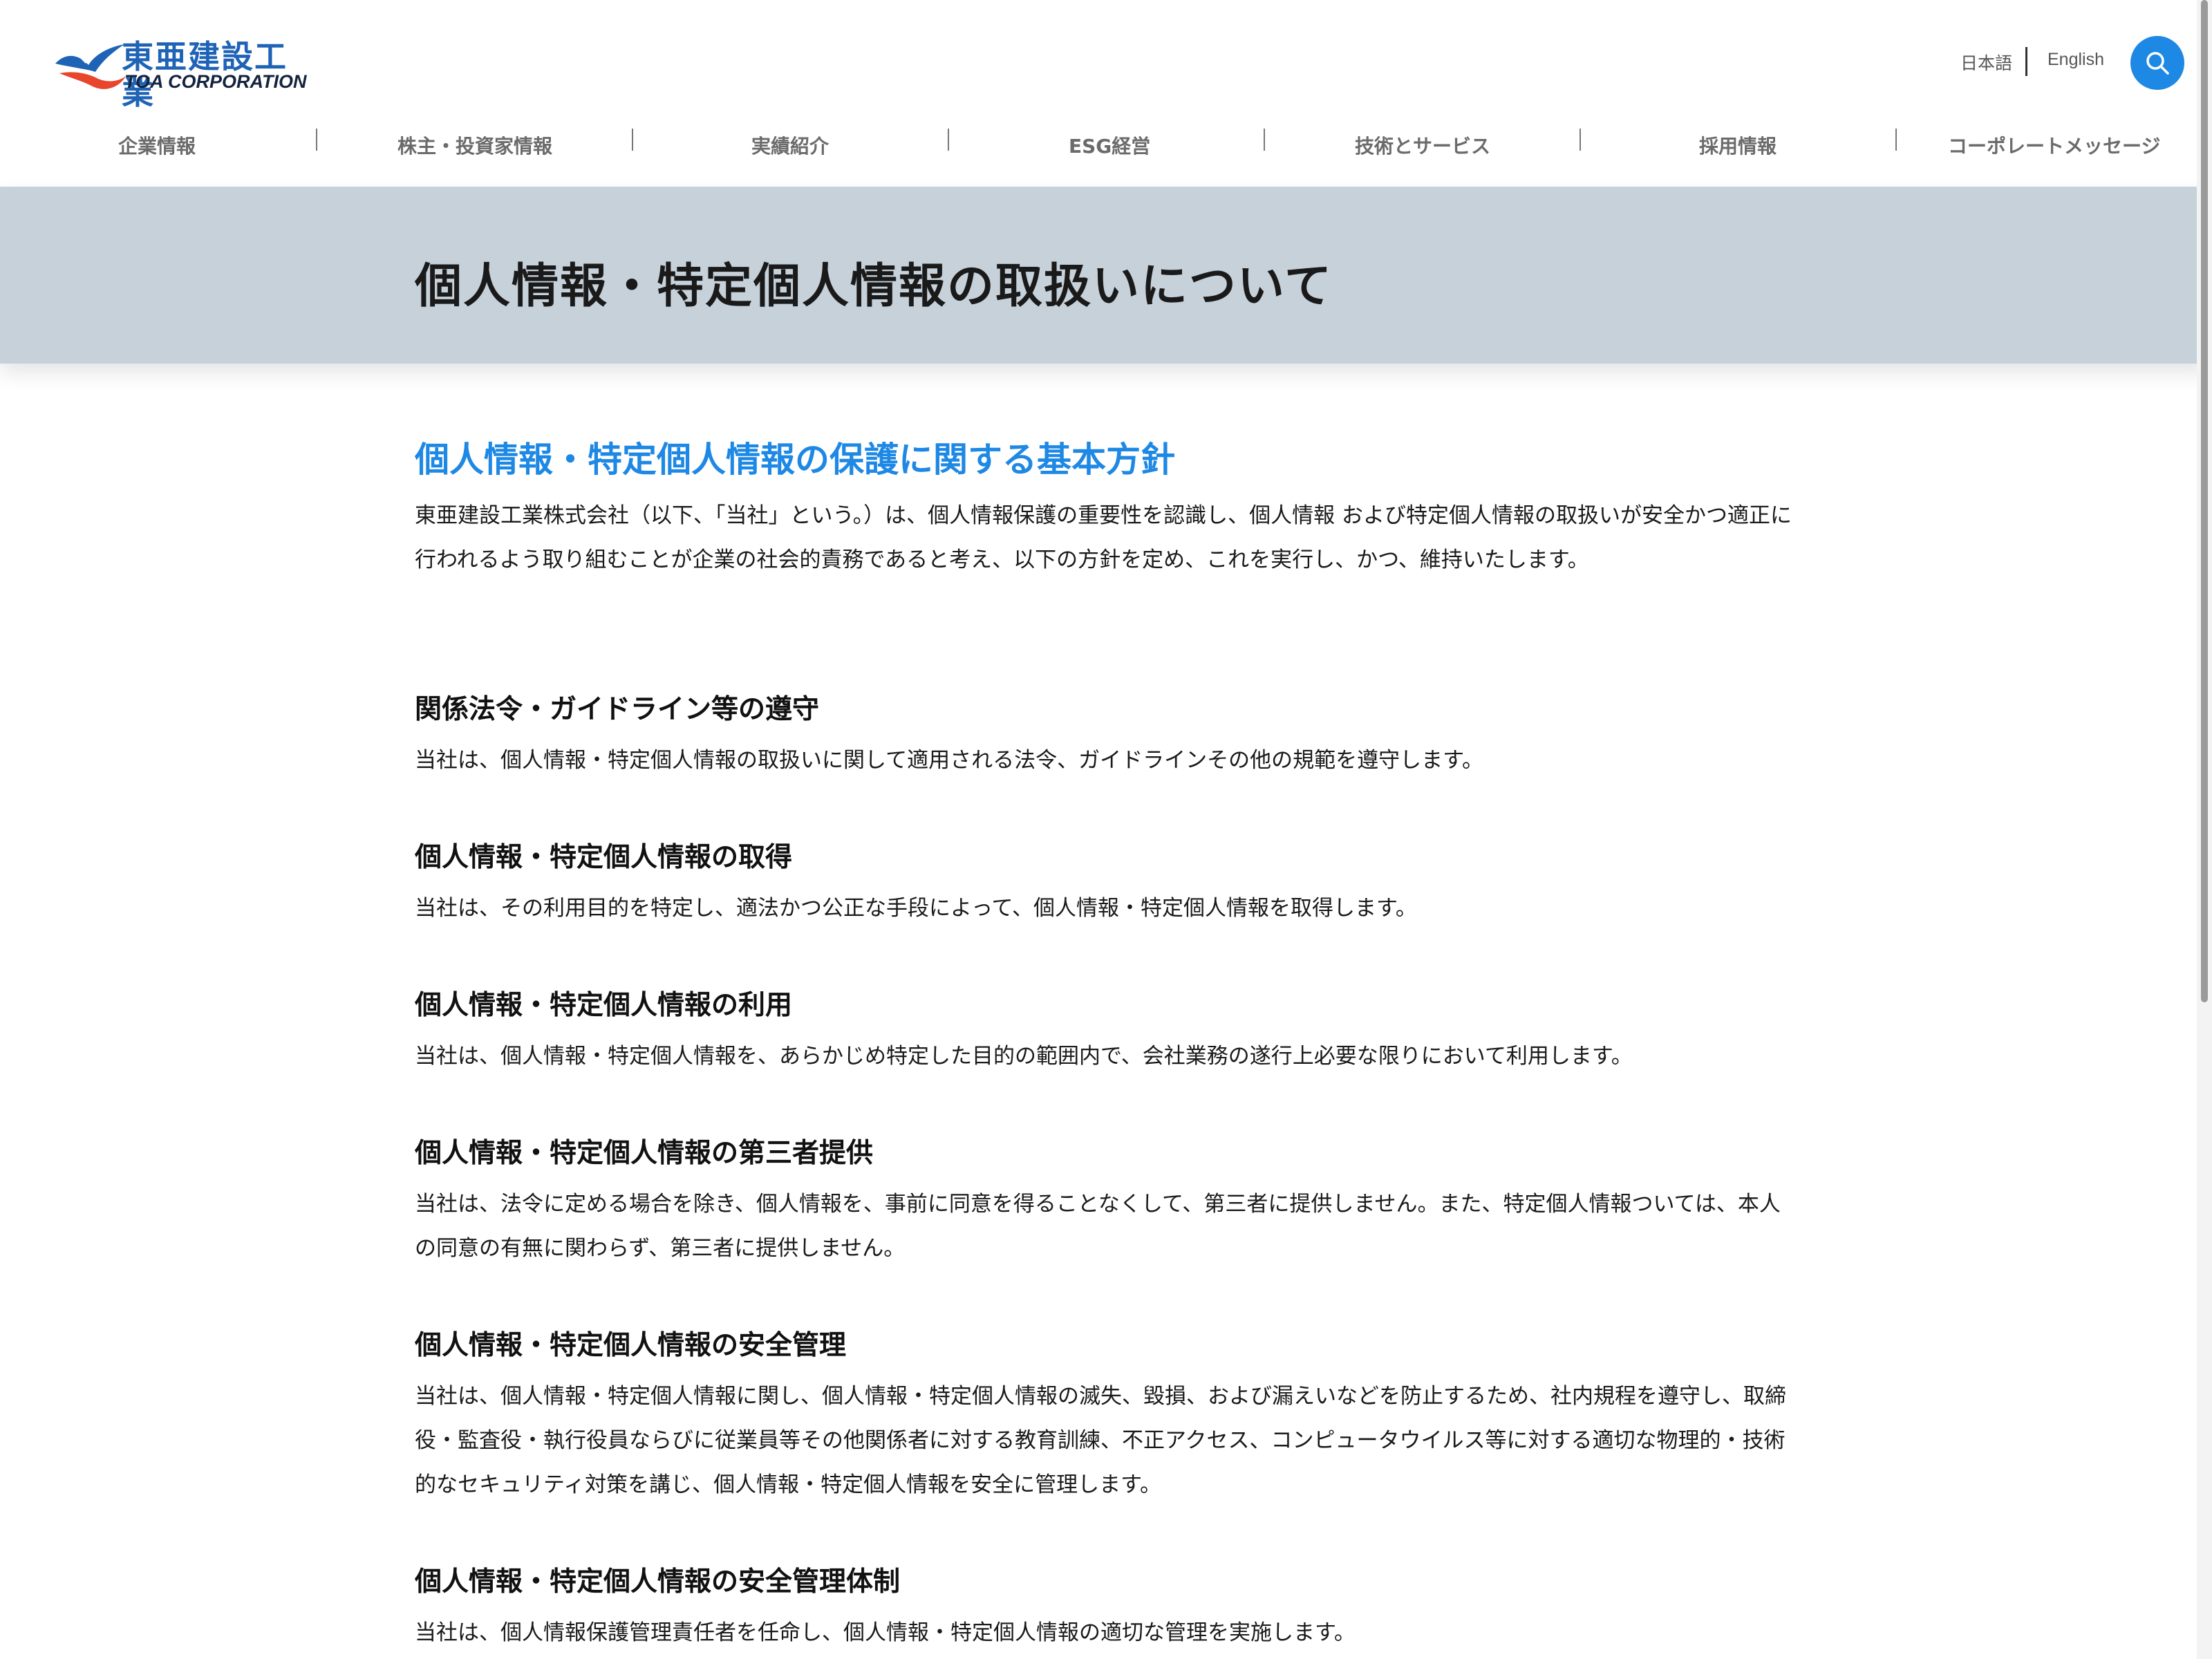 Image resolution: width=2212 pixels, height=1659 pixels. Describe the element at coordinates (604, 857) in the screenshot. I see `section-heading: 個人情報・特定個人情報の取得` at that location.